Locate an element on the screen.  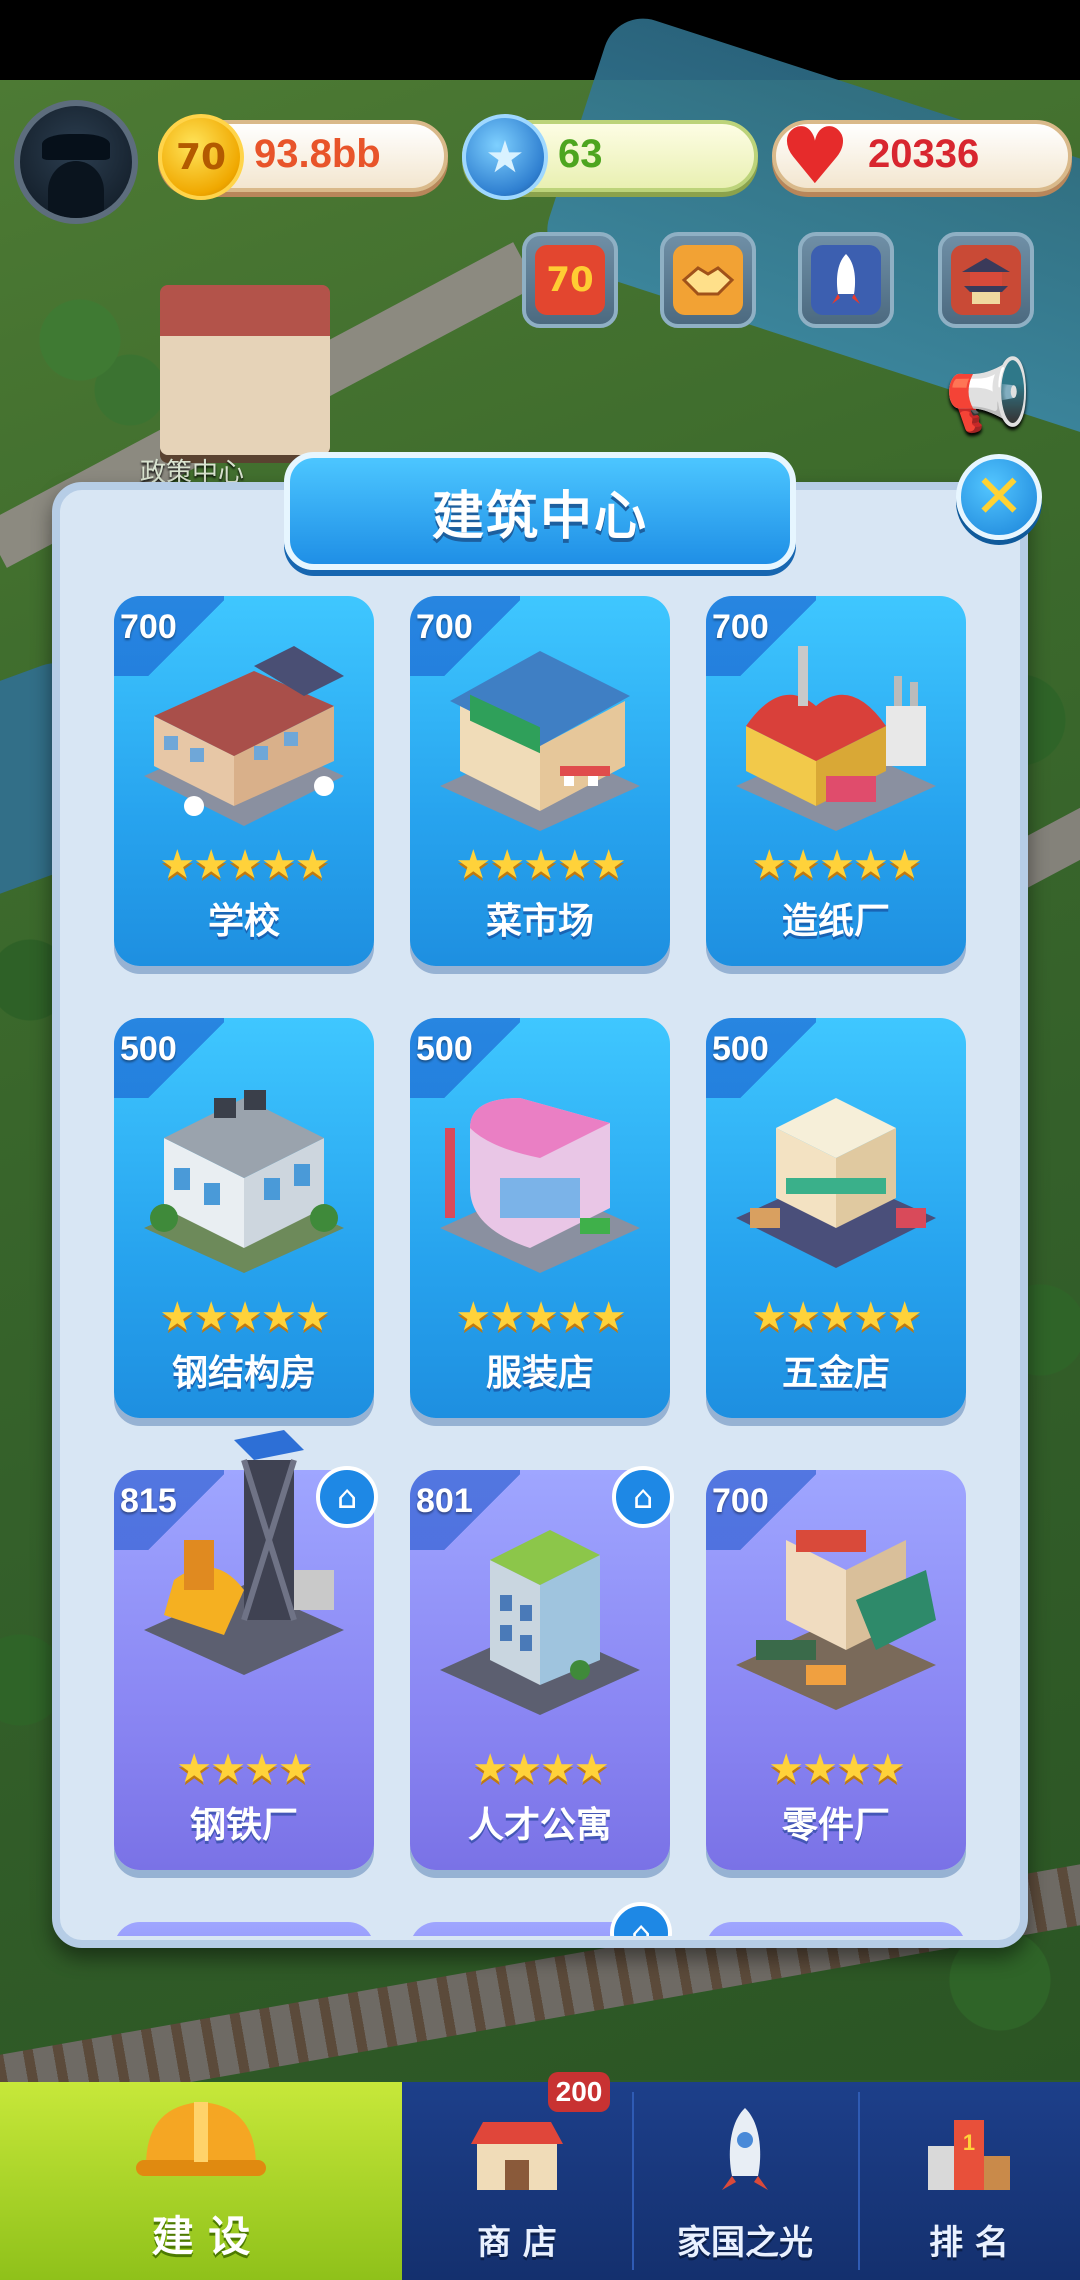
card-name: 人才公寓 is located at coordinates (539, 1825).